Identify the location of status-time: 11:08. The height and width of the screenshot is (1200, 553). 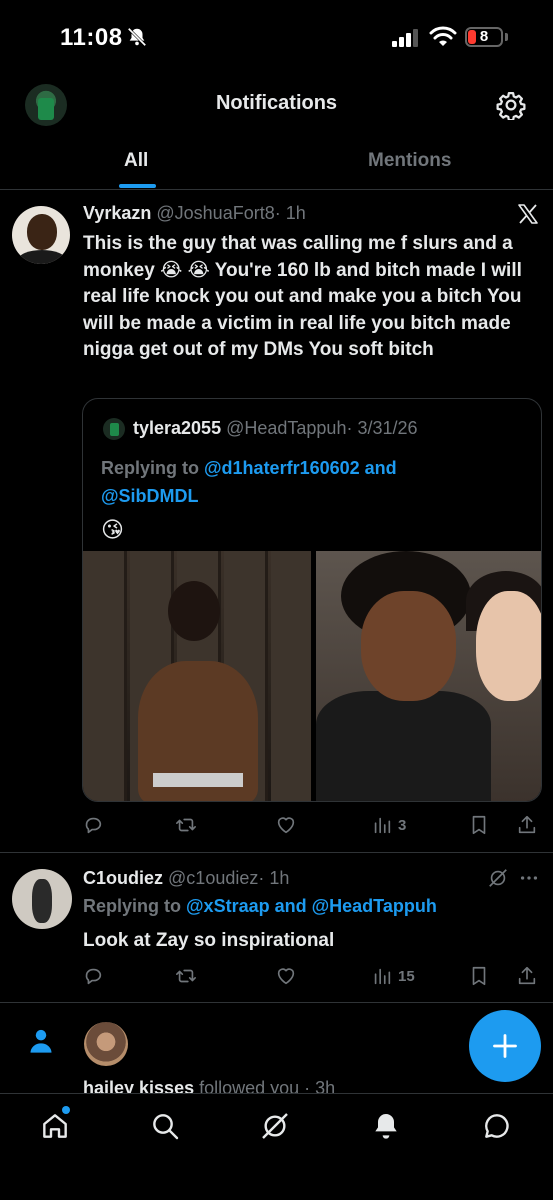
(91, 37).